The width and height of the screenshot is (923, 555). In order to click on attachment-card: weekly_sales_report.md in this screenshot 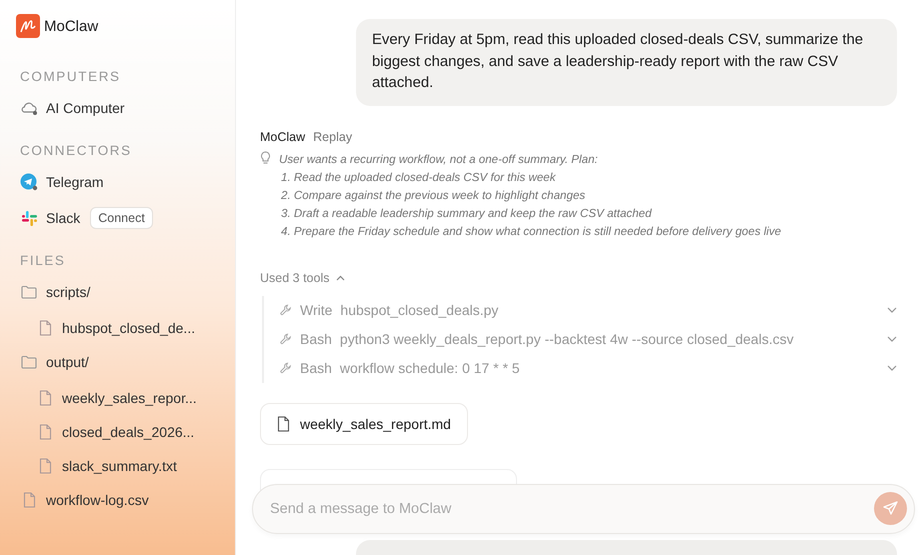, I will do `click(364, 423)`.